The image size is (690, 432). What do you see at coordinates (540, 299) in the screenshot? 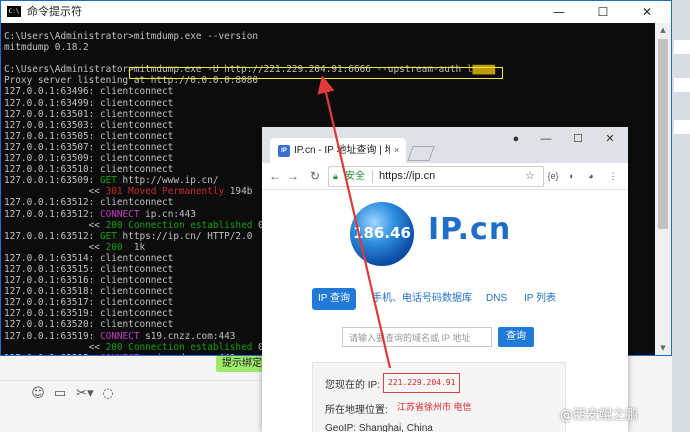
I see `tab-ip-list: IP 列表` at bounding box center [540, 299].